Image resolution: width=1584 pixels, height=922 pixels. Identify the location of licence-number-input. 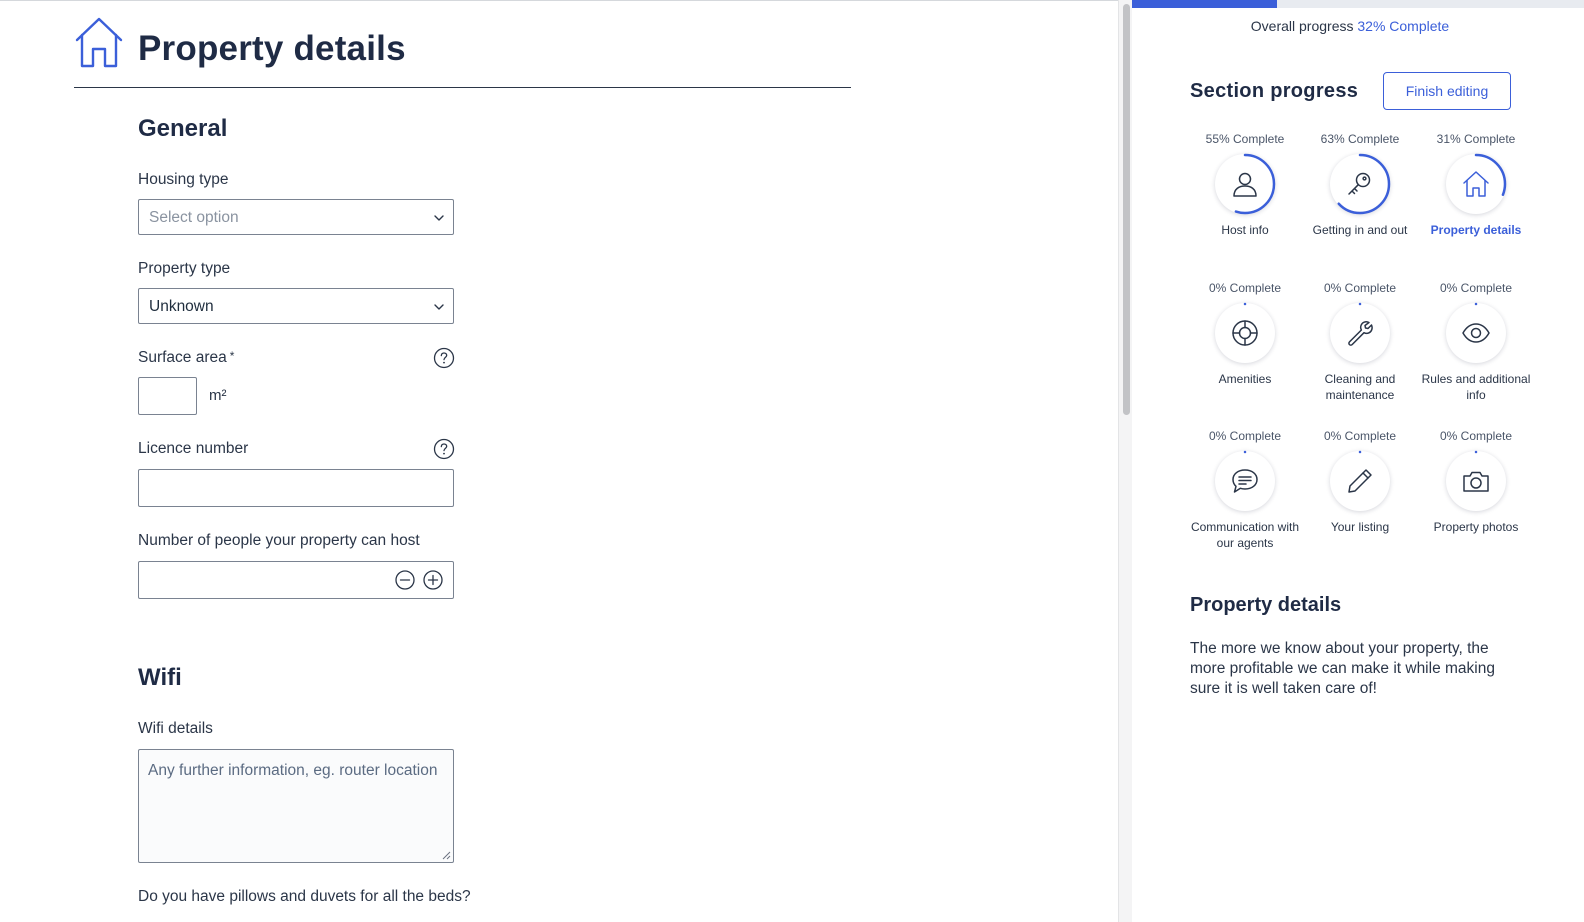
(296, 488).